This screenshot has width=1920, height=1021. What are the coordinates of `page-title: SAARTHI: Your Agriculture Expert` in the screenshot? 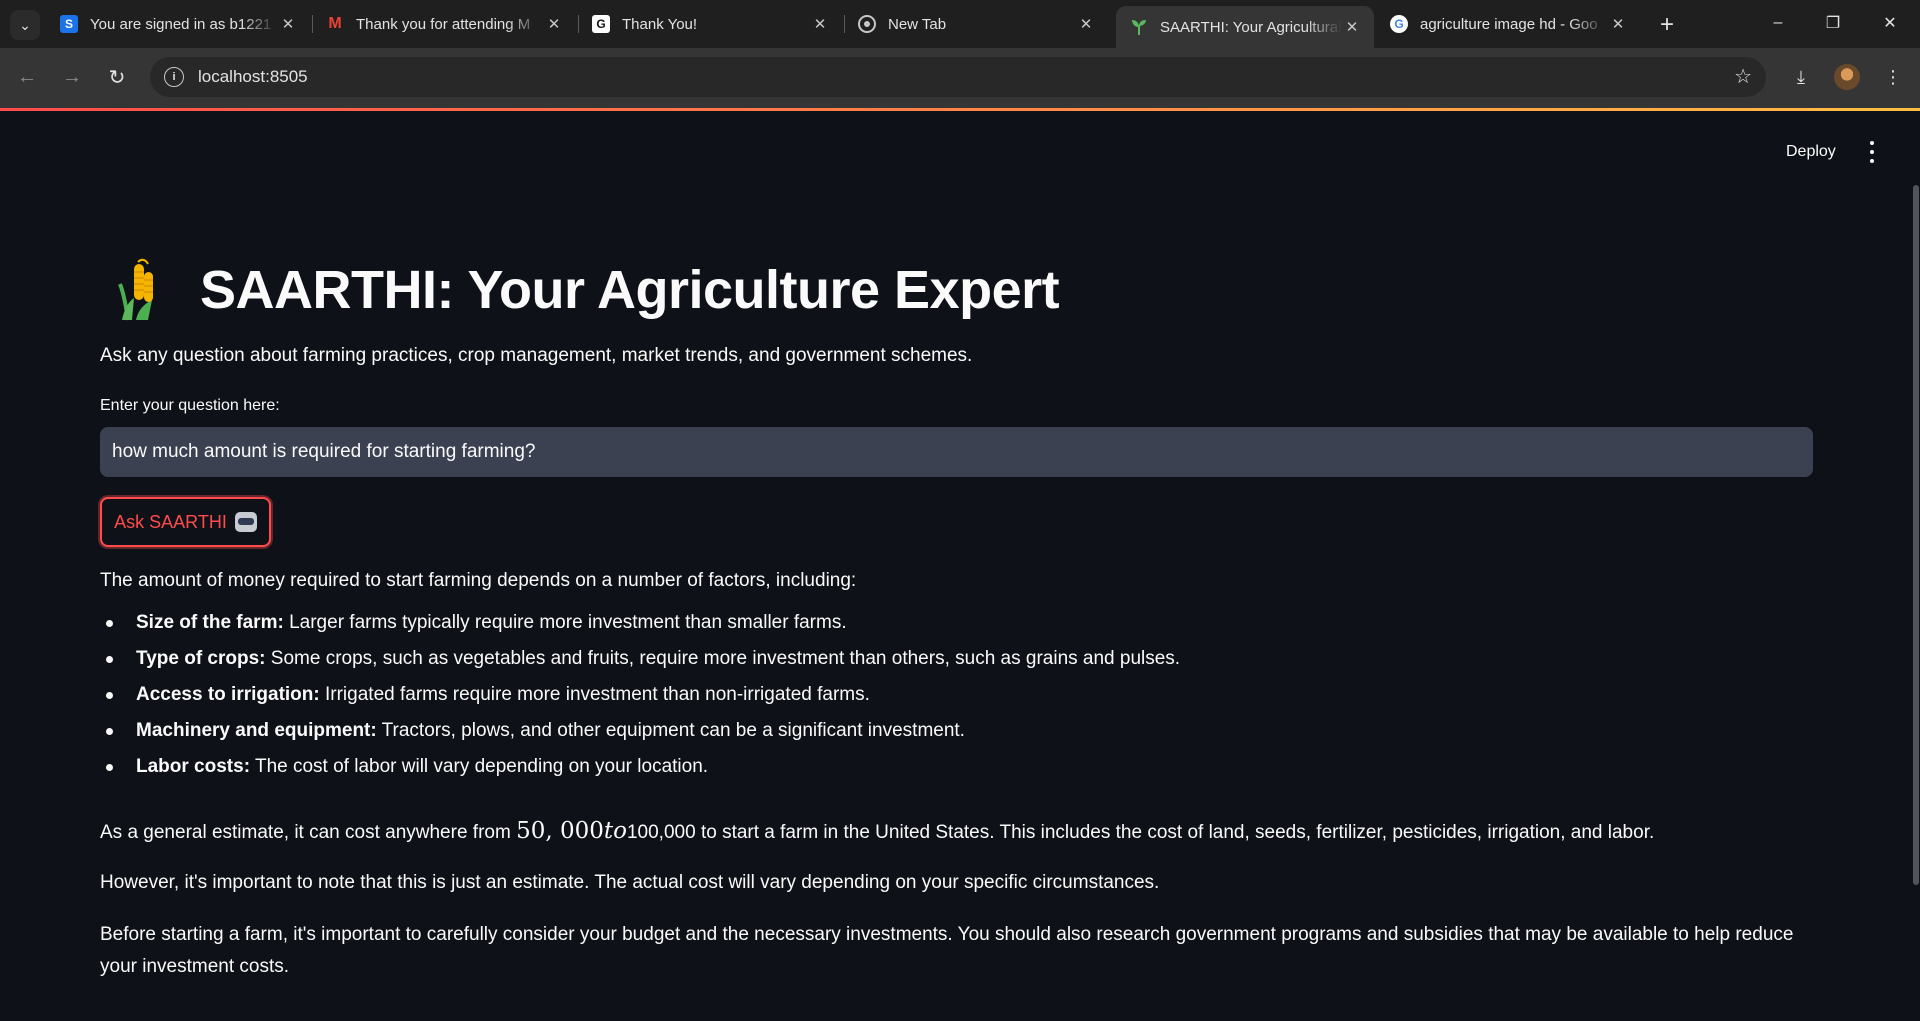 It's located at (630, 290).